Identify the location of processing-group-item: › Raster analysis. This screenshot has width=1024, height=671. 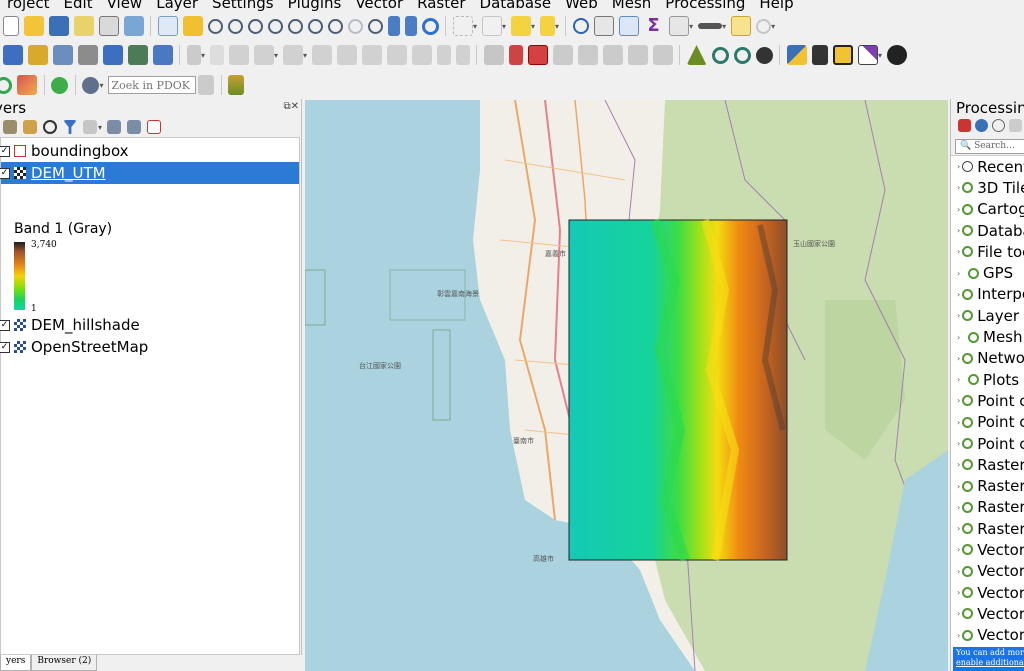
(987, 464).